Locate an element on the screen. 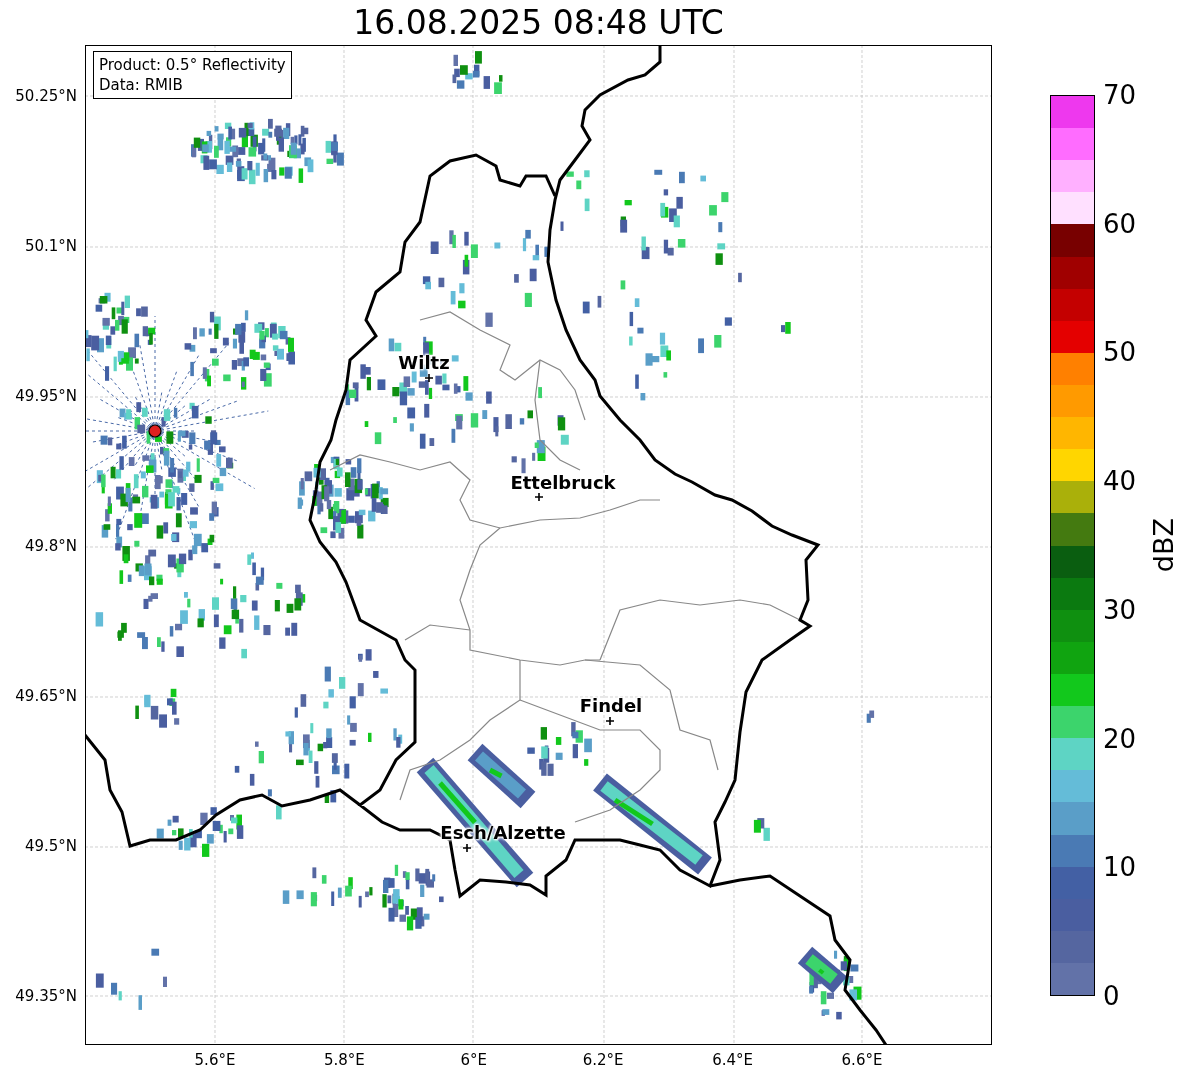  axis-tick-label: 6.2°E is located at coordinates (603, 1060).